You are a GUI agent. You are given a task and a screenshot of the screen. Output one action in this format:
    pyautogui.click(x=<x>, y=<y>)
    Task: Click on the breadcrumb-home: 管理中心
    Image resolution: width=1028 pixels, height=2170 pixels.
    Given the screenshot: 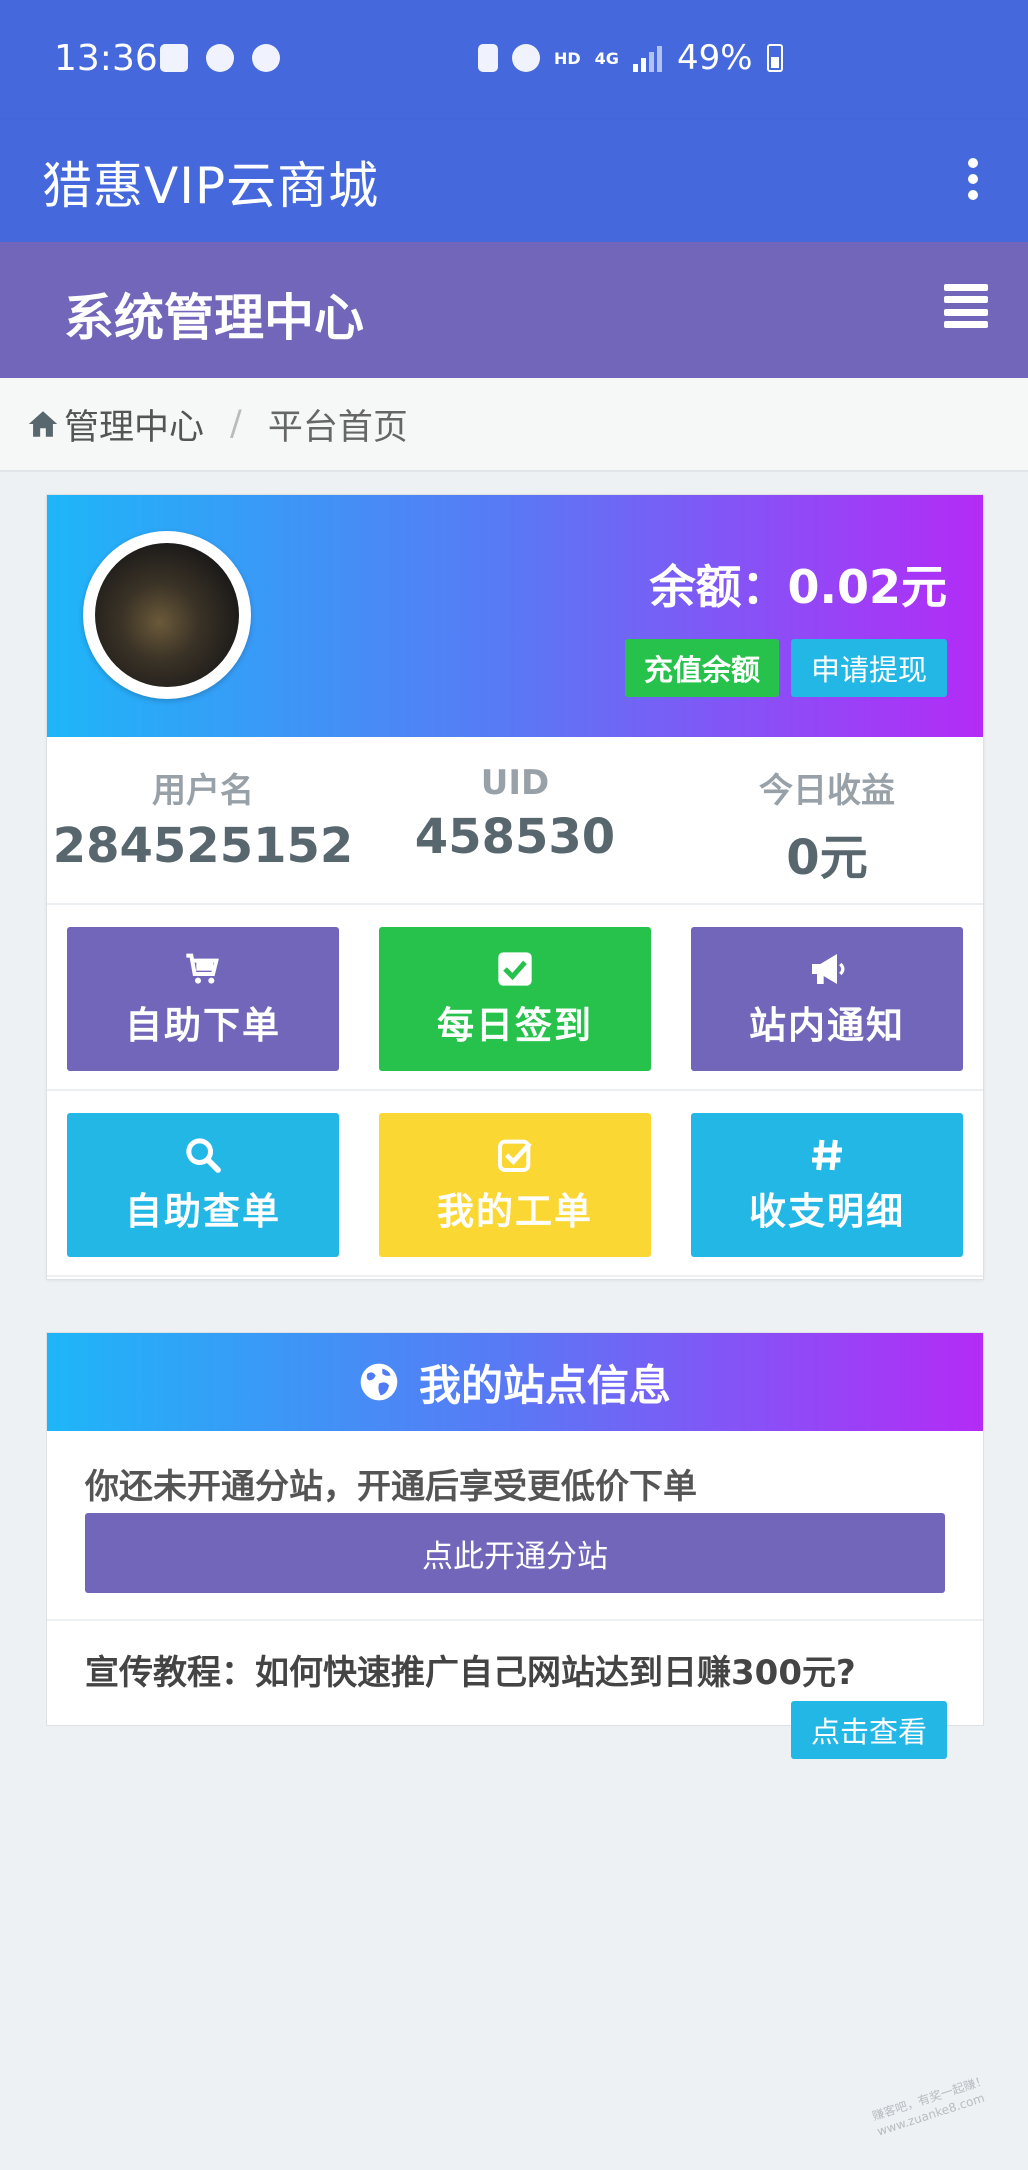 What is the action you would take?
    pyautogui.click(x=134, y=424)
    